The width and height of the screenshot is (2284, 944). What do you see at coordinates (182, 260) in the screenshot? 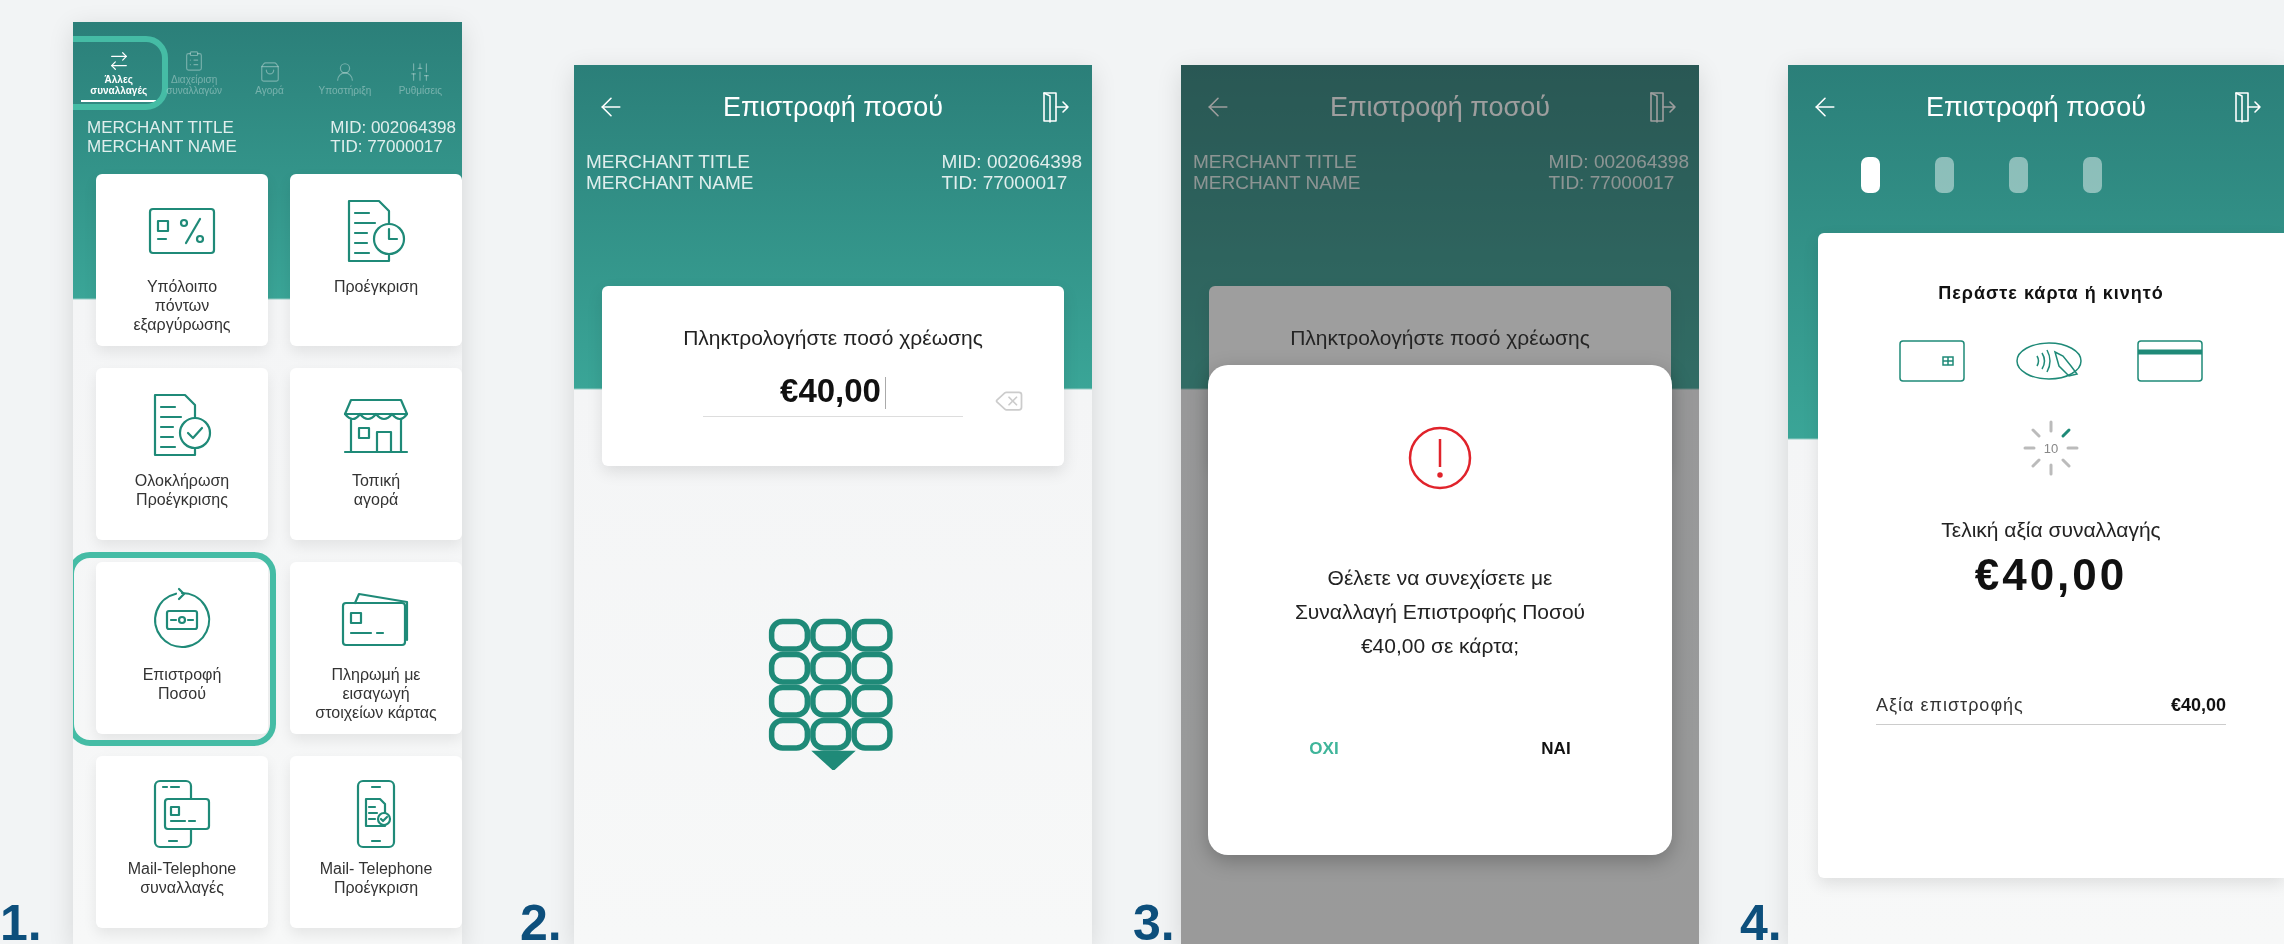
I see `menu-tile: Υπόλοιπο πόντων εξαργύρωσης` at bounding box center [182, 260].